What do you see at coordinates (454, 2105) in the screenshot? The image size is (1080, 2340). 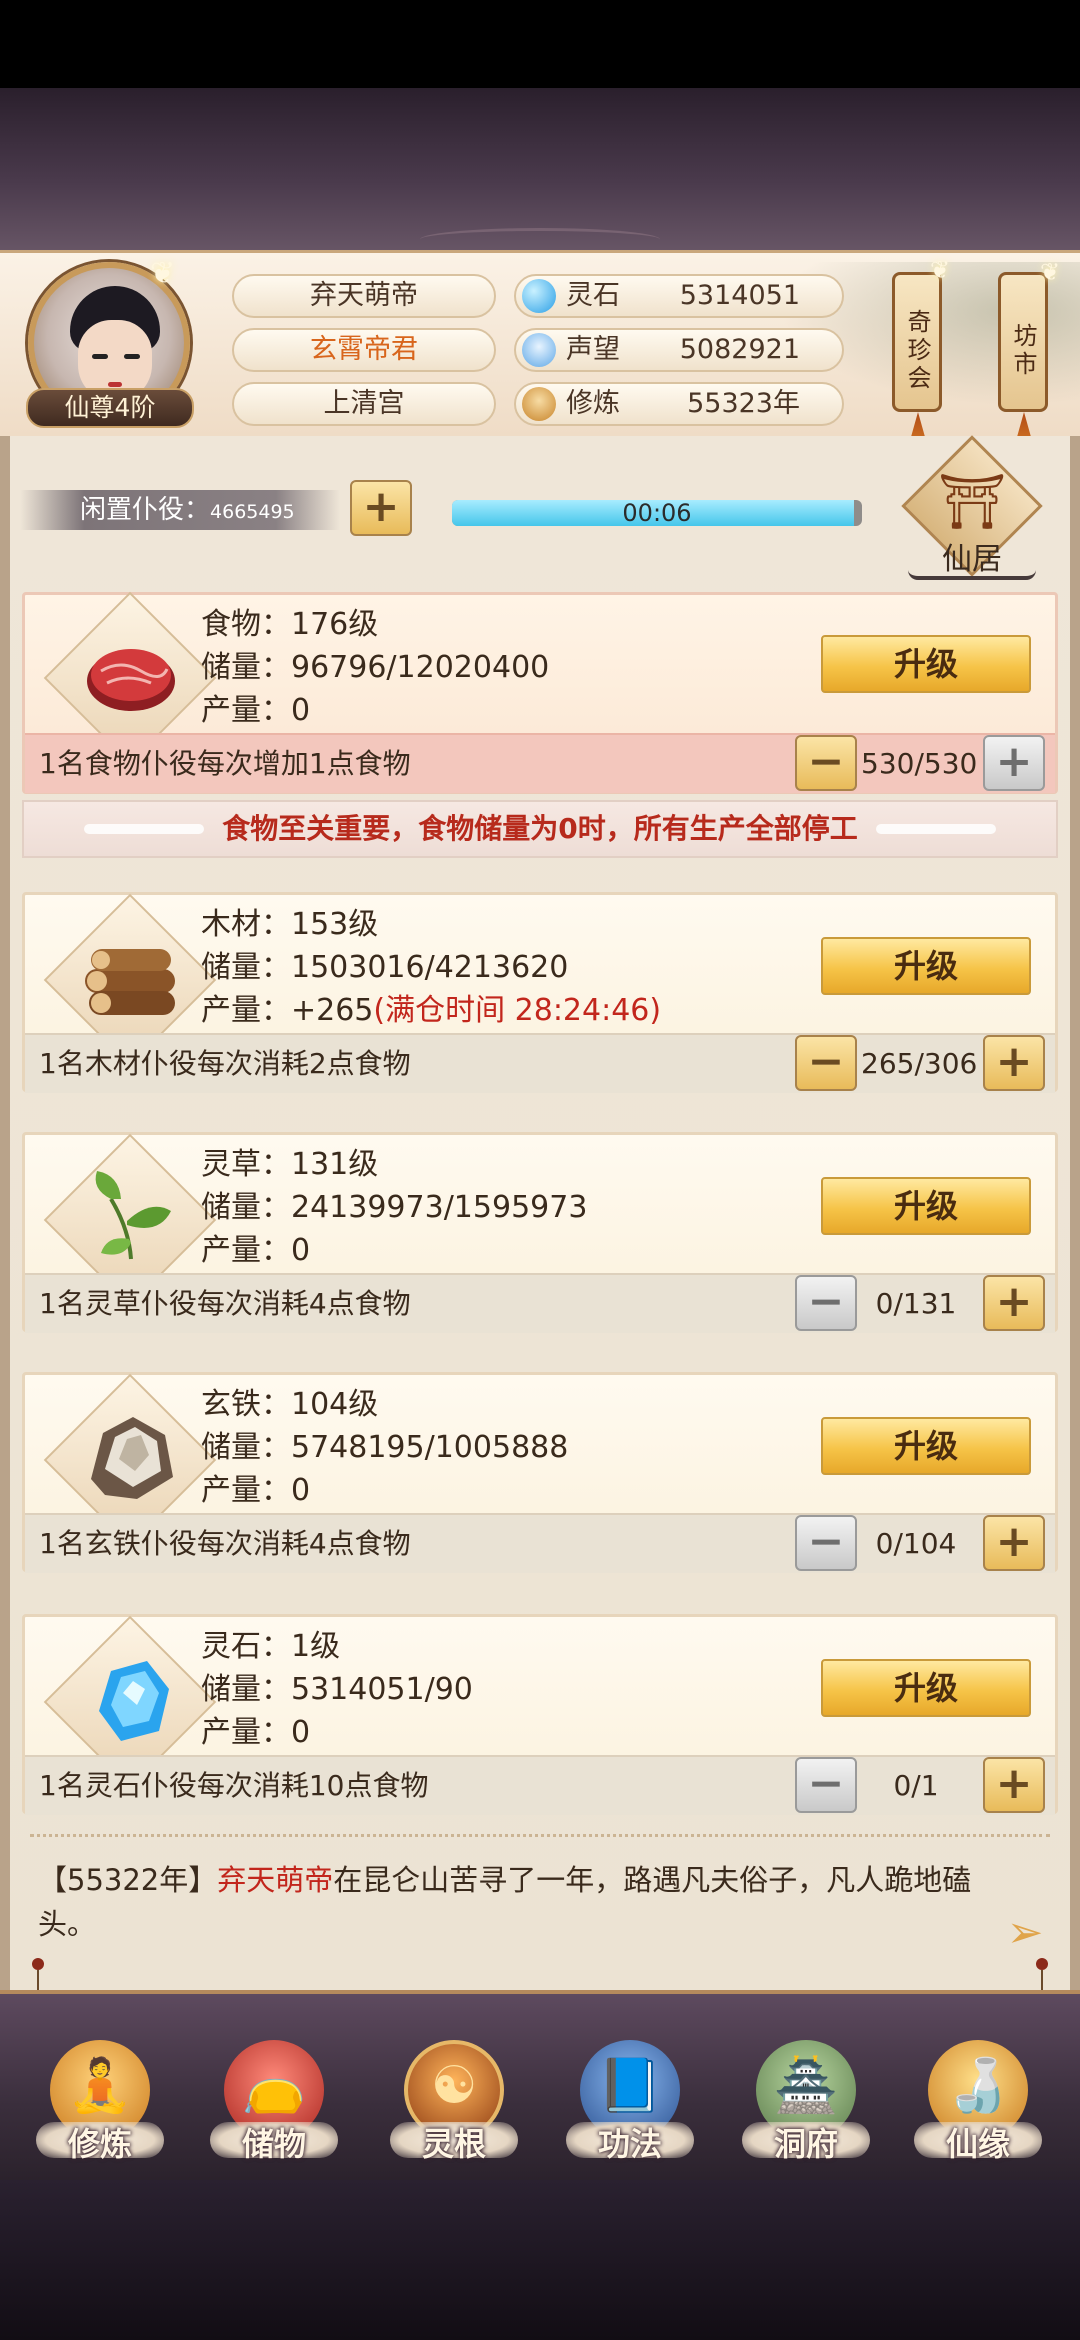 I see `nav-spirit-root: ☯ 灵根` at bounding box center [454, 2105].